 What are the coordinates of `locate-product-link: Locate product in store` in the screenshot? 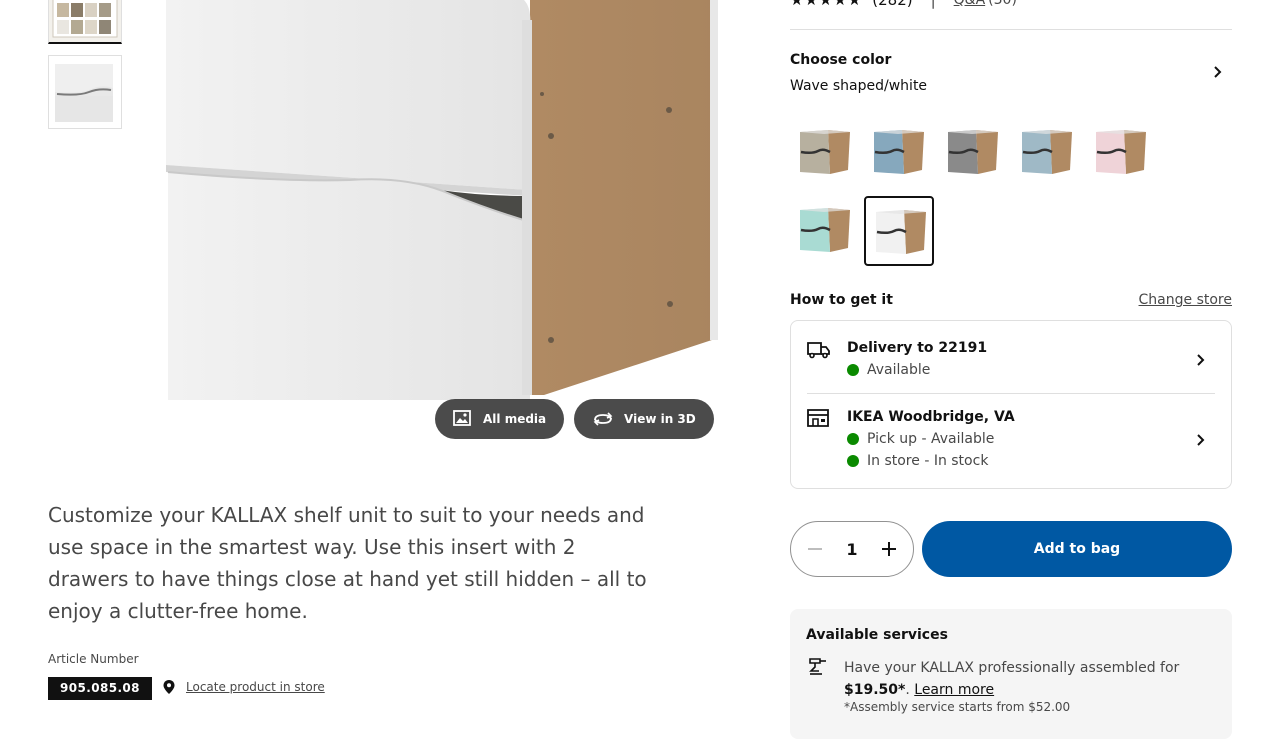 It's located at (255, 687).